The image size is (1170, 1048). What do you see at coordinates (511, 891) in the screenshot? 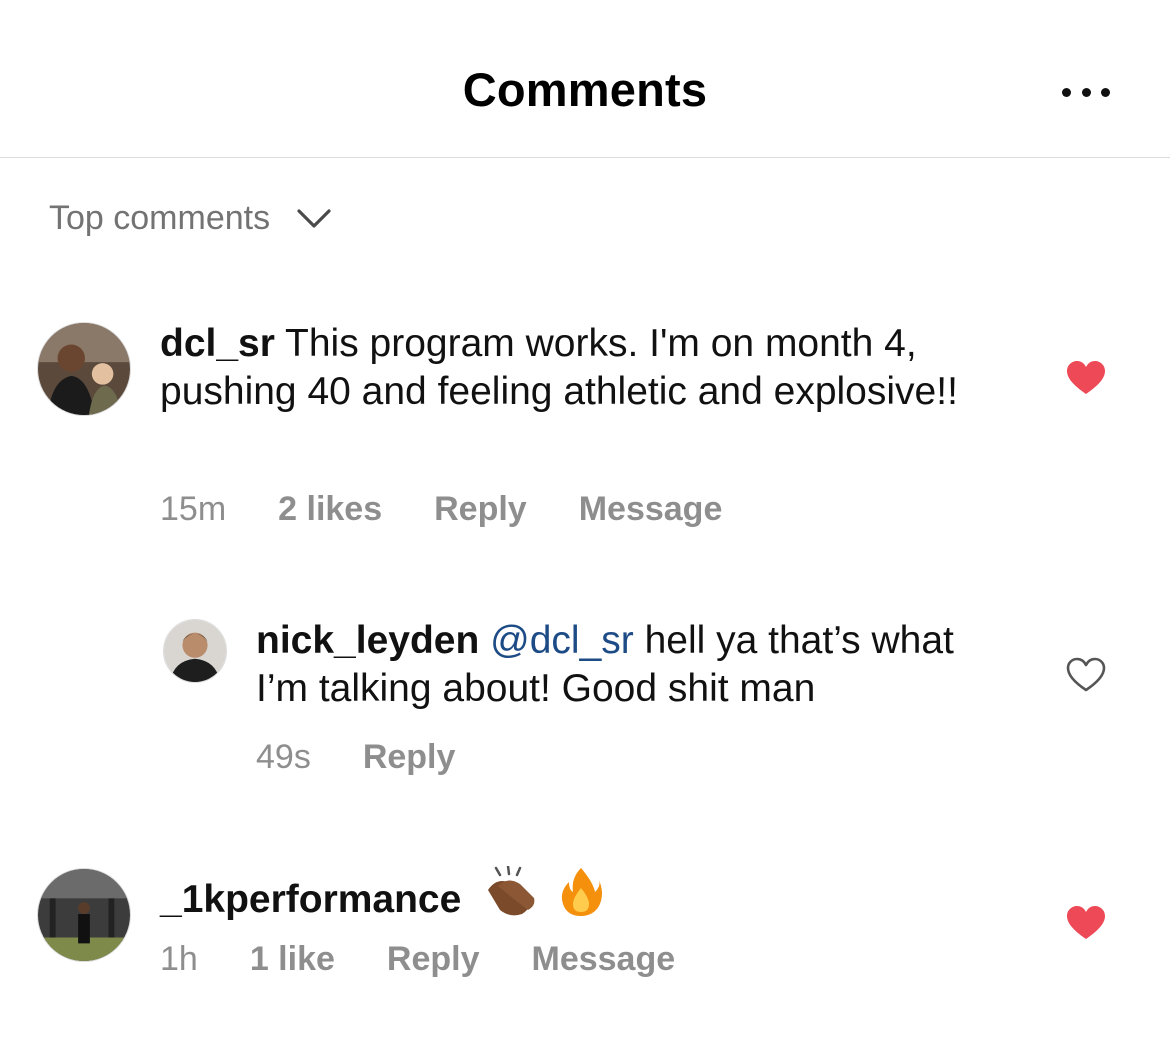
I see `clapping-hands-emoji-icon` at bounding box center [511, 891].